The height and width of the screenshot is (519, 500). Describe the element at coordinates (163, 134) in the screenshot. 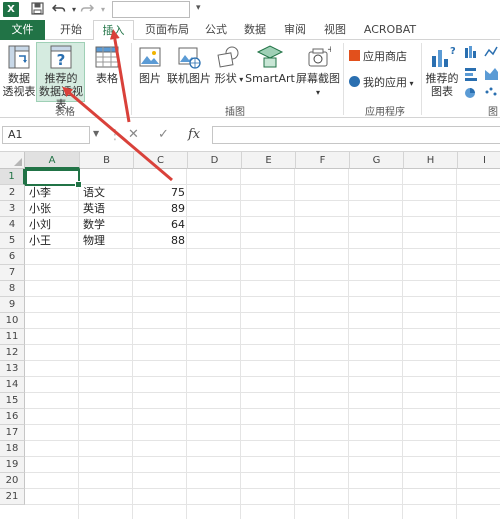

I see `enter-icon: ✓` at that location.